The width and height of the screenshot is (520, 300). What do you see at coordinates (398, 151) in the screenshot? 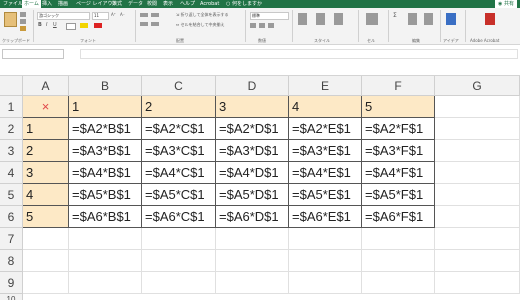
I see `cell-f3: =$A3*F$1` at bounding box center [398, 151].